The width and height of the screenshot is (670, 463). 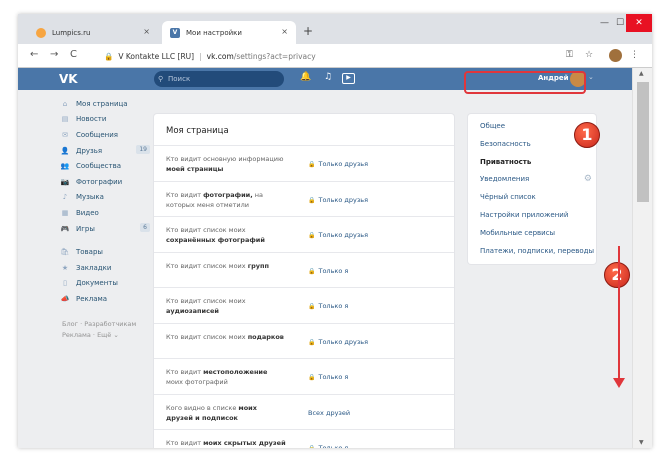 What do you see at coordinates (333, 270) in the screenshot?
I see `privacy-value-label: Только я` at bounding box center [333, 270].